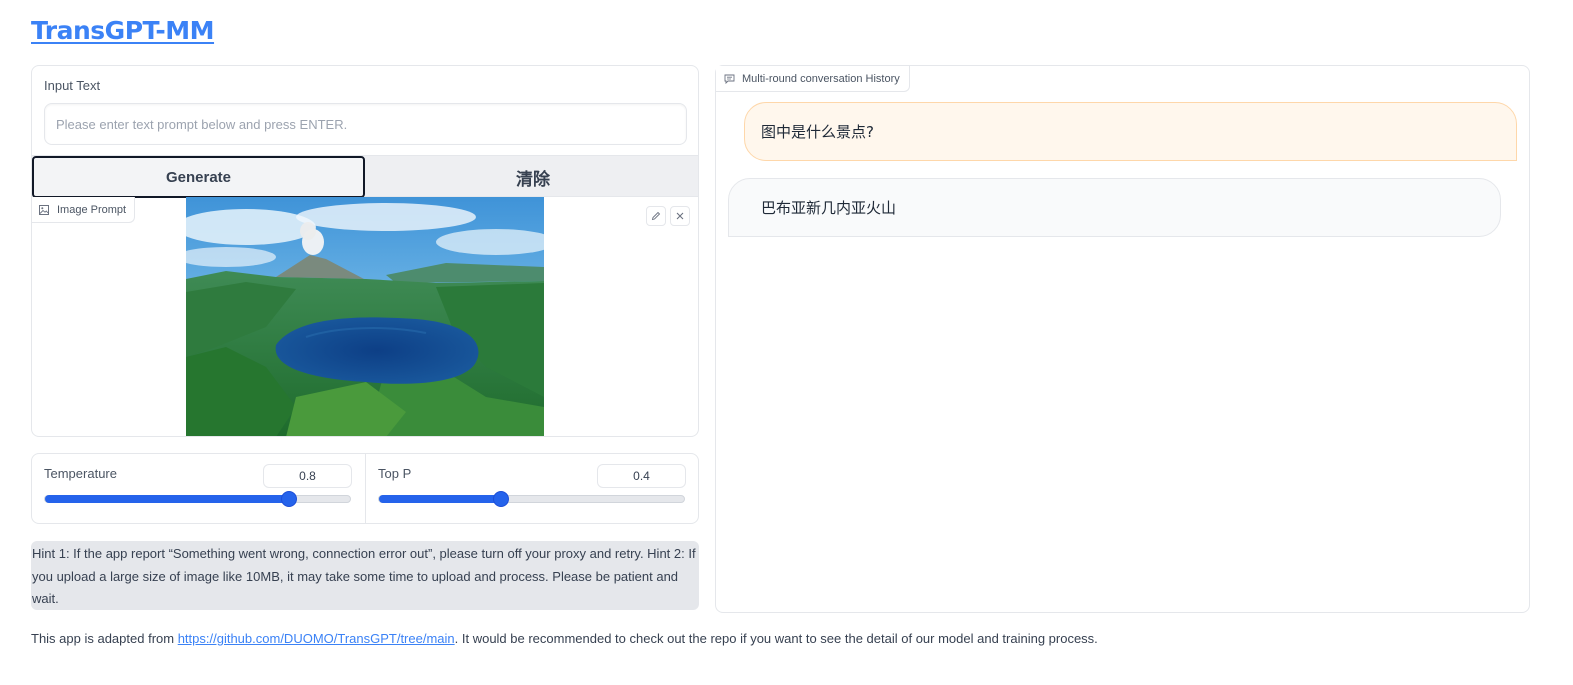 This screenshot has height=685, width=1573. What do you see at coordinates (44, 209) in the screenshot?
I see `image-icon` at bounding box center [44, 209].